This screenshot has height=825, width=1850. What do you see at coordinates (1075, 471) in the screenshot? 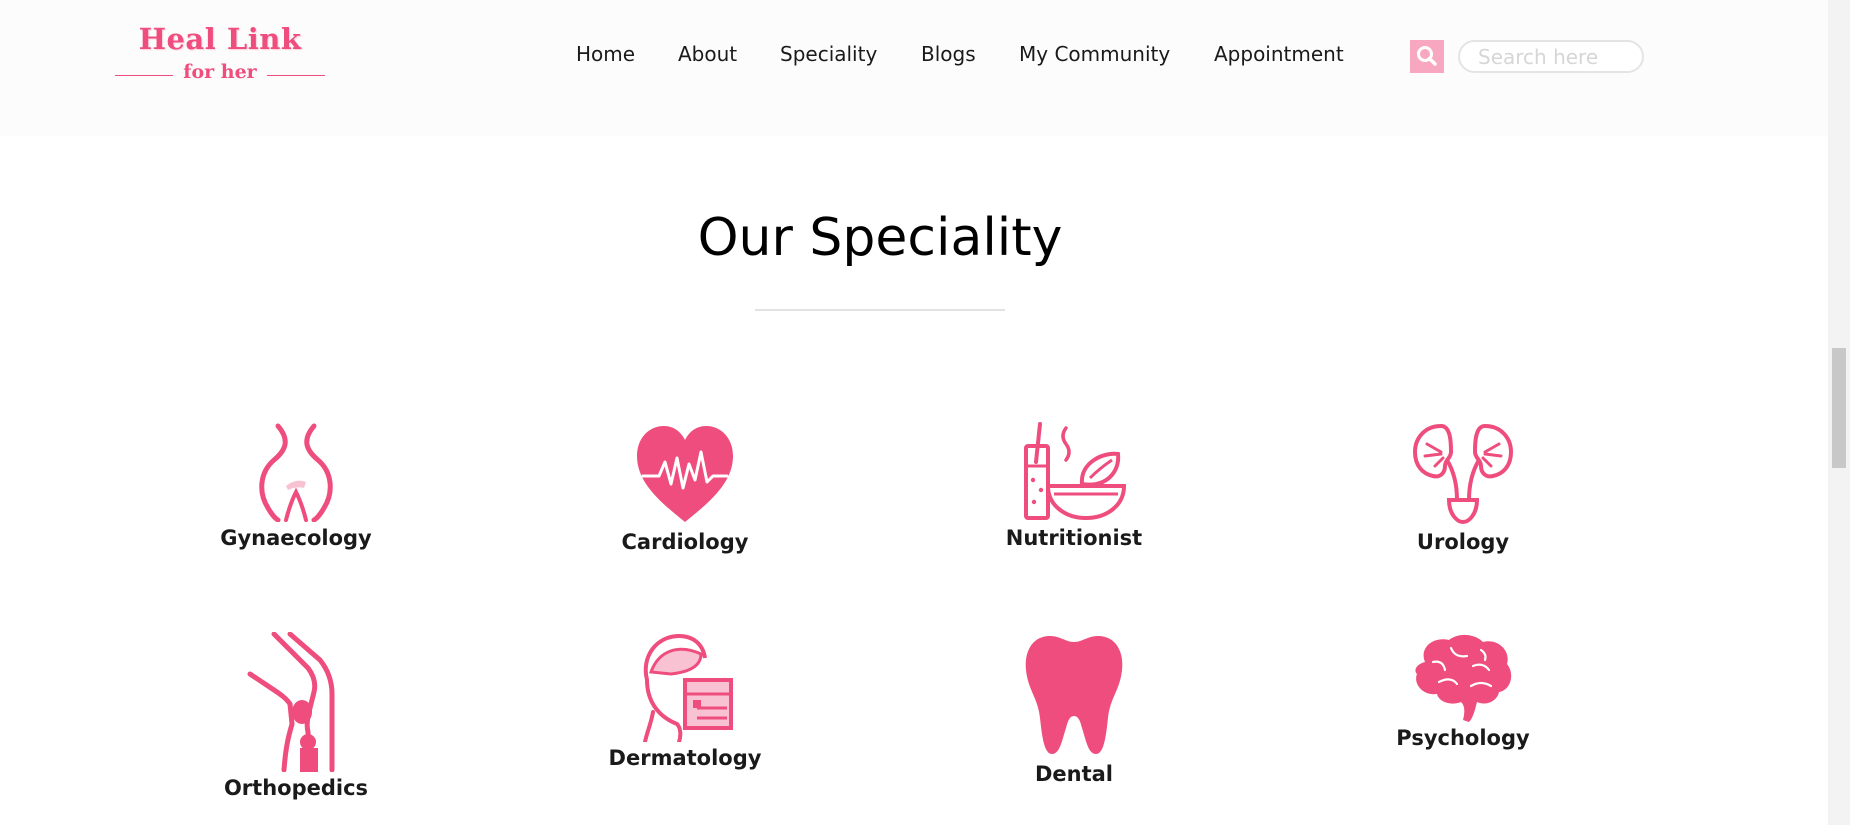
I see `food-bowl-icon` at bounding box center [1075, 471].